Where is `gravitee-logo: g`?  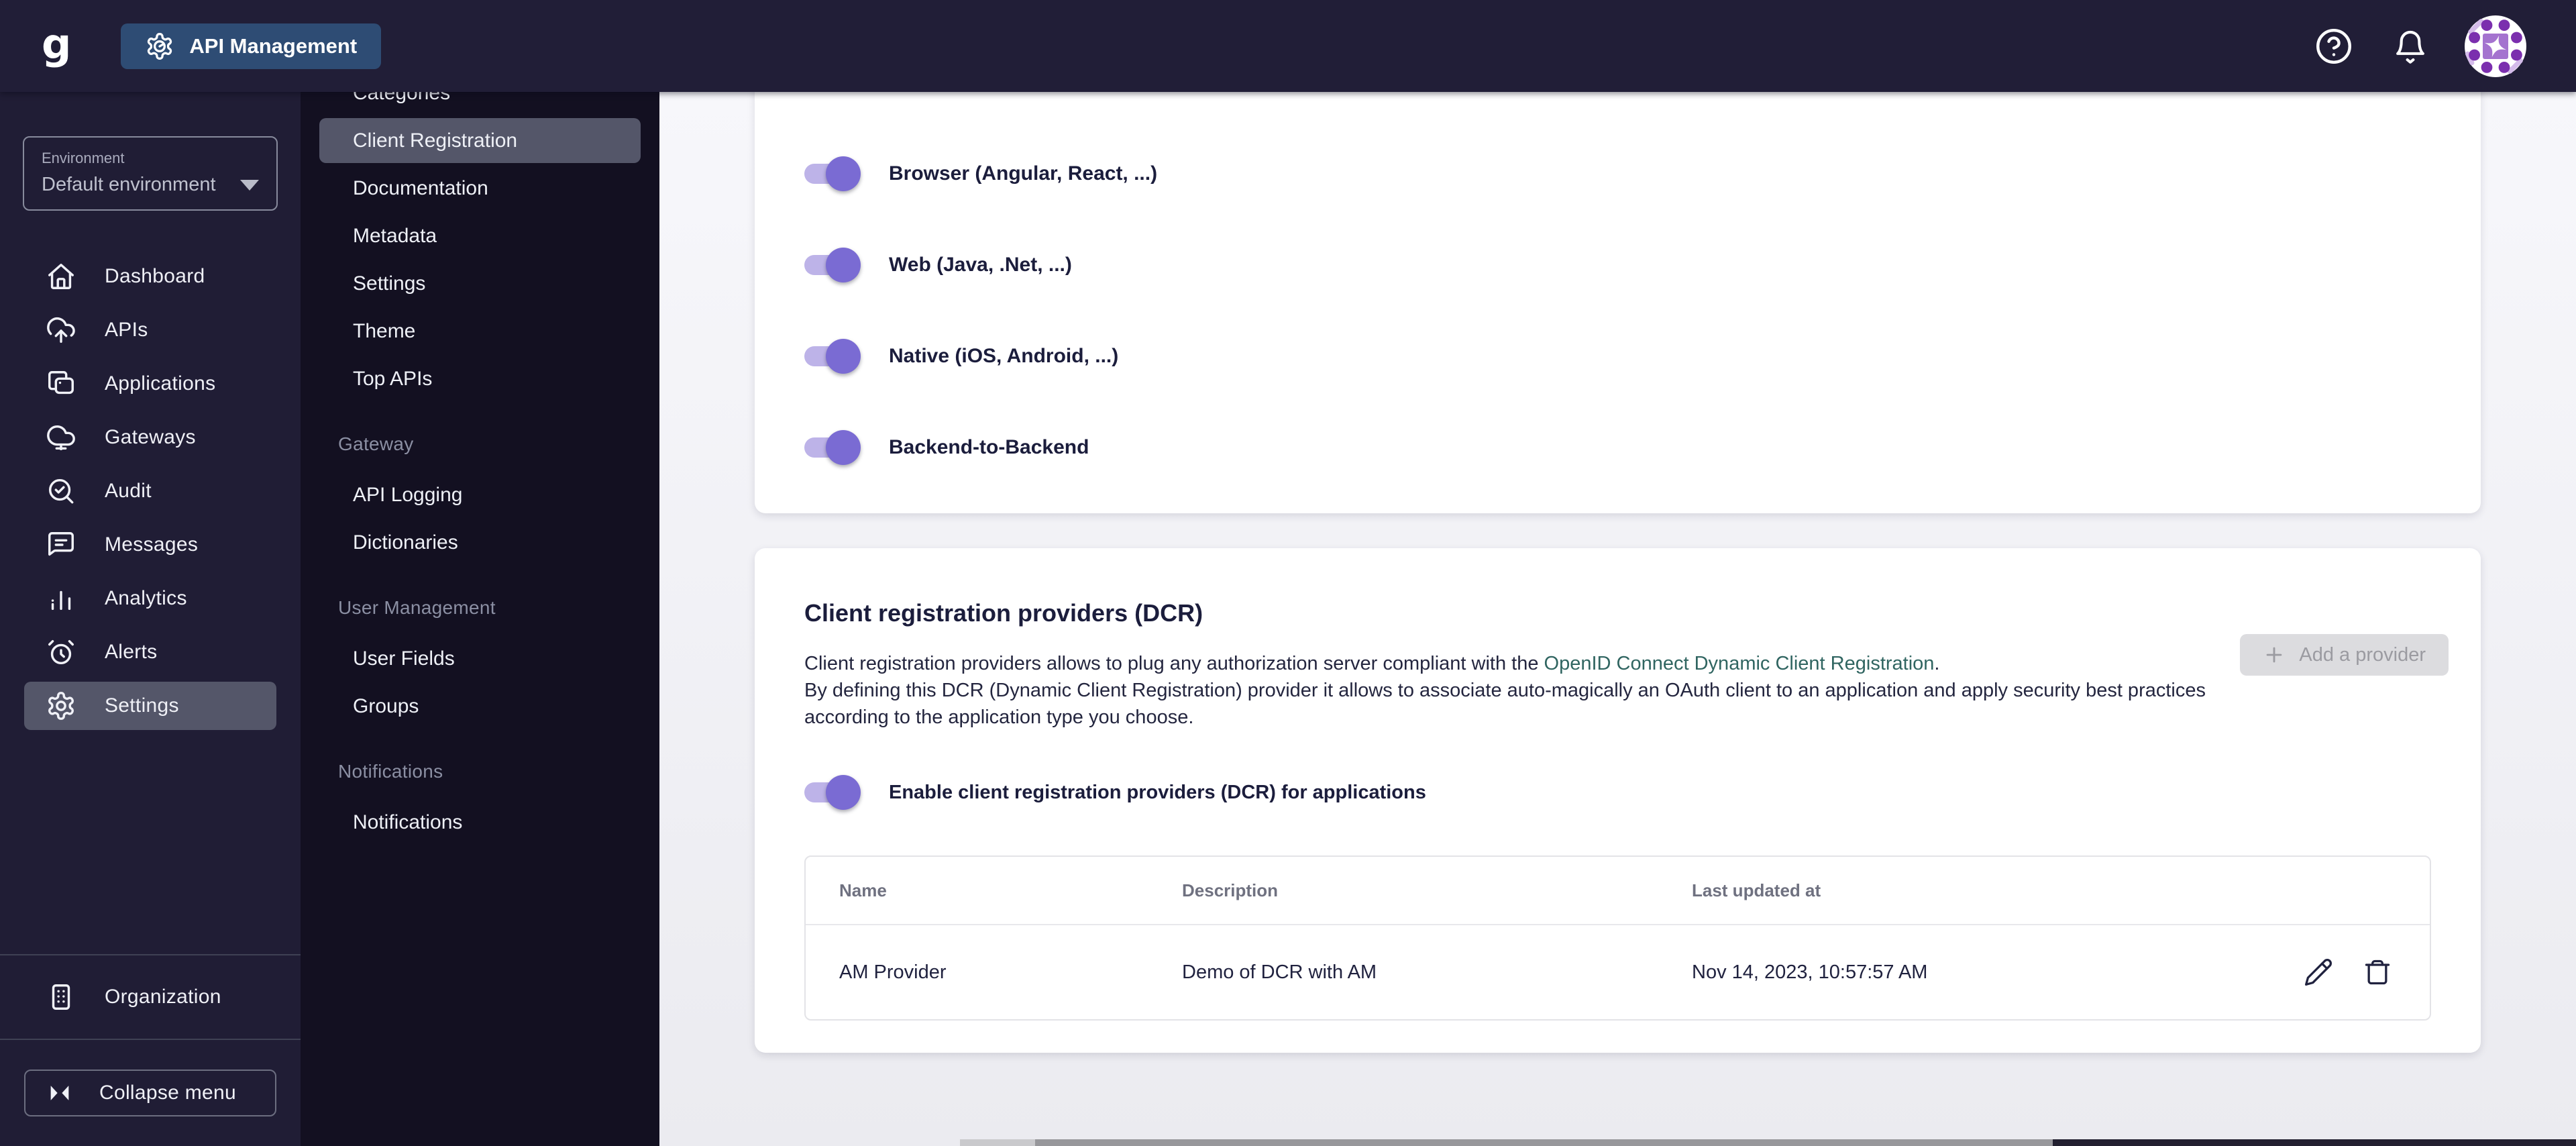
gravitee-logo: g is located at coordinates (56, 44).